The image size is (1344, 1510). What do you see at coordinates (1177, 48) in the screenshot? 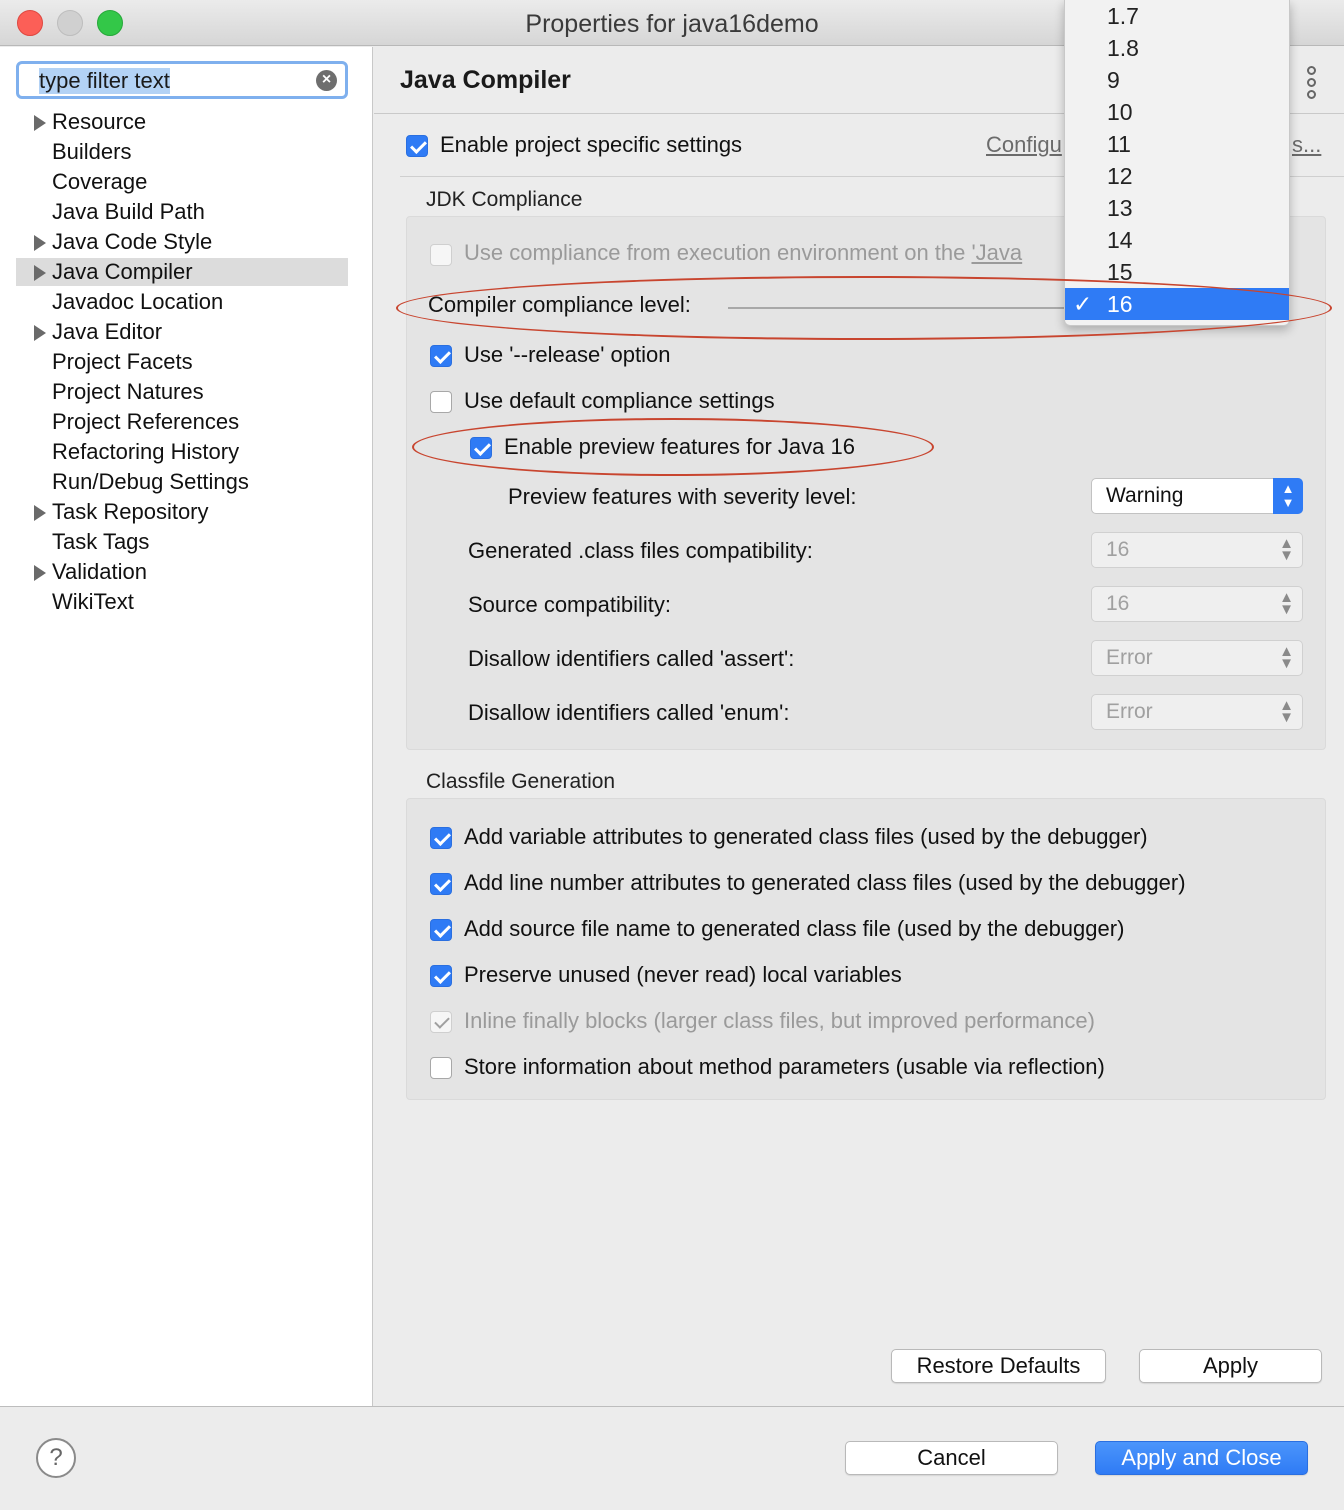
I see `compliance-option: 1.8` at bounding box center [1177, 48].